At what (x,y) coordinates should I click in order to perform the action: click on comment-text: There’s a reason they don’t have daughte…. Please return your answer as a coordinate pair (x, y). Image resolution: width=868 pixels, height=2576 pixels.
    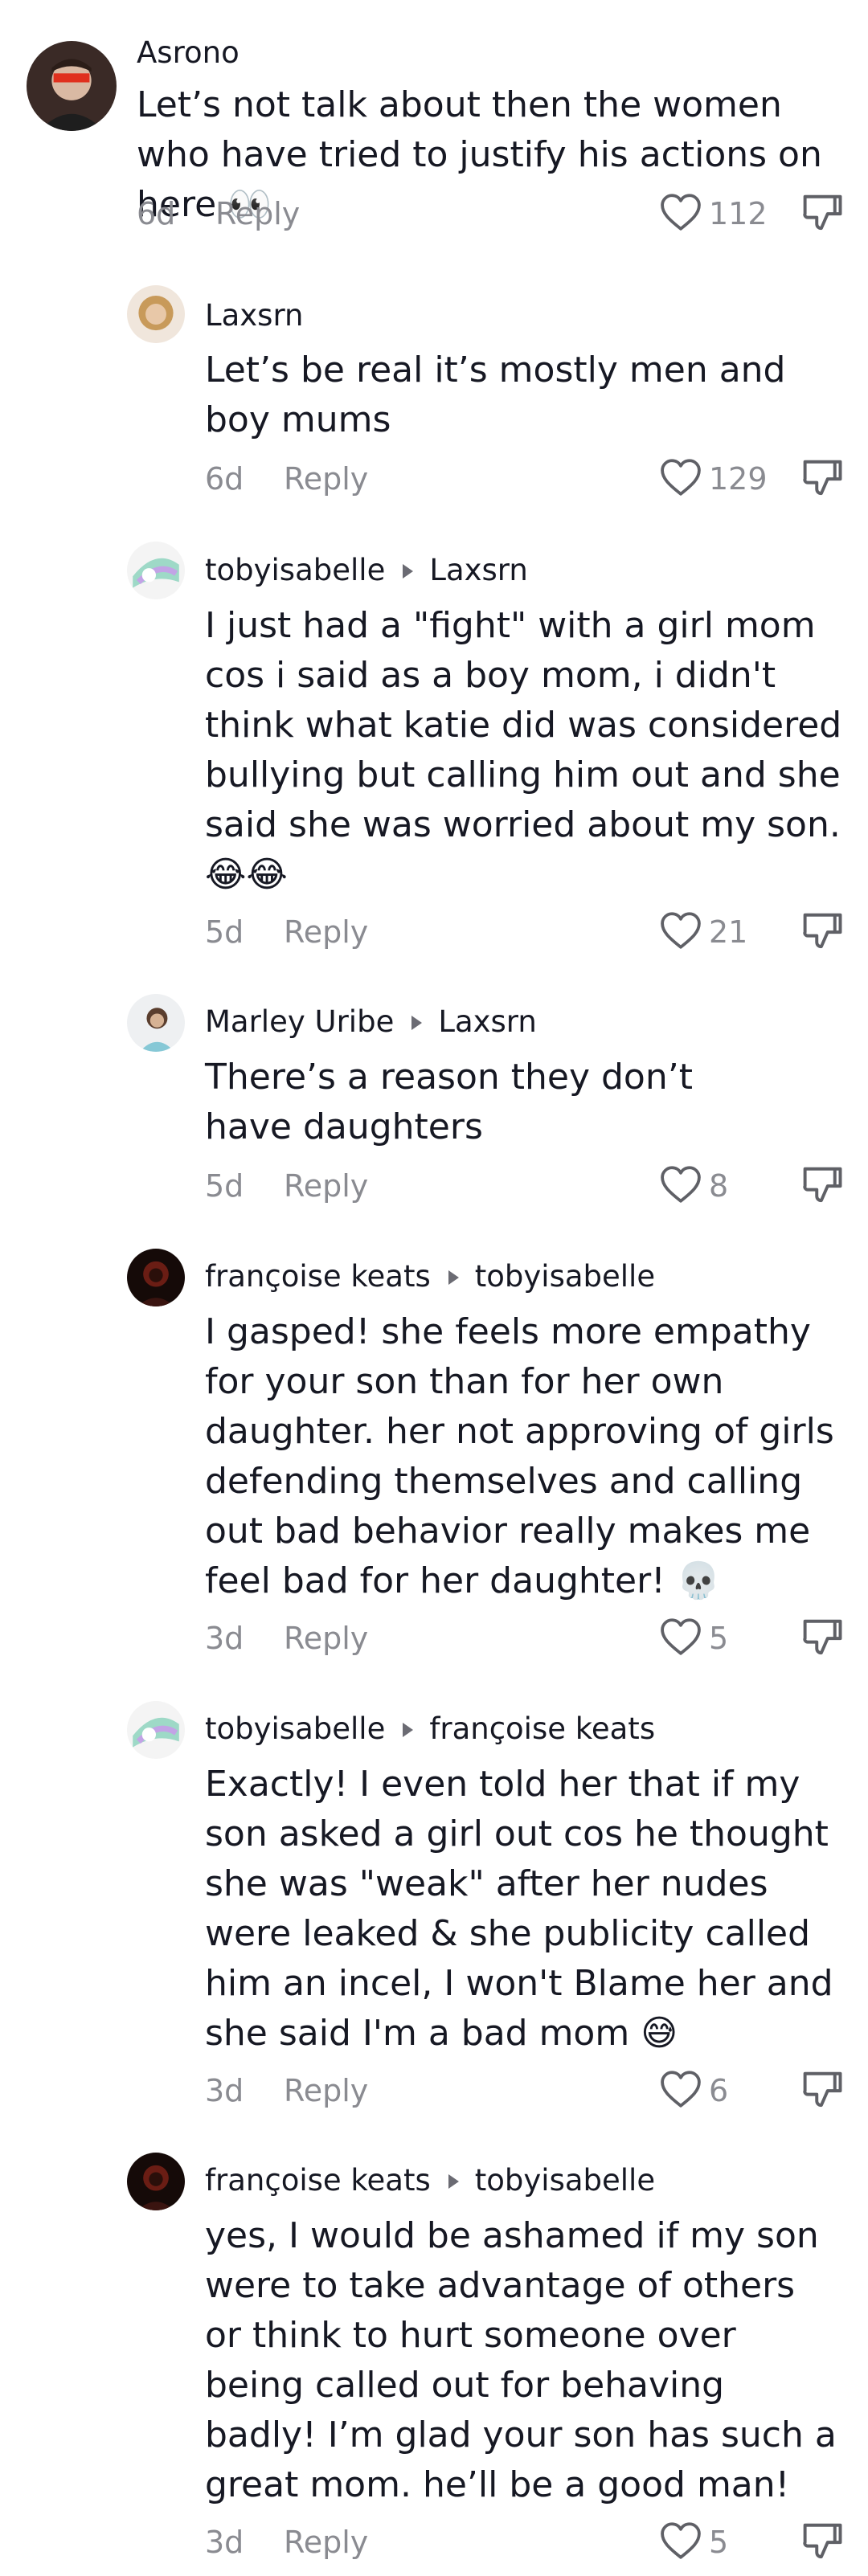
    Looking at the image, I should click on (449, 1102).